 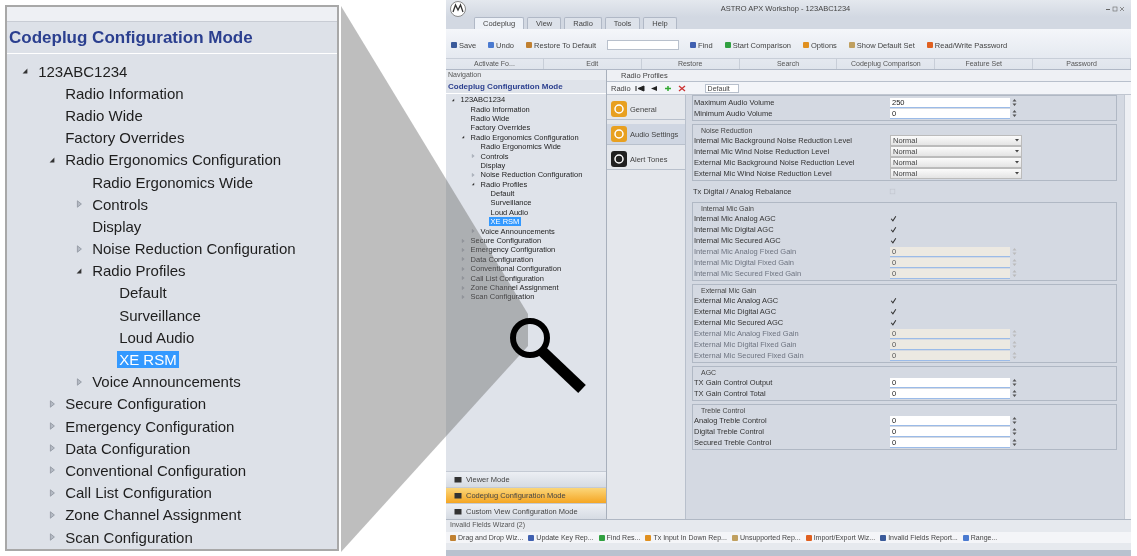 I want to click on tree-item: Secure Configuration, so click(x=136, y=404).